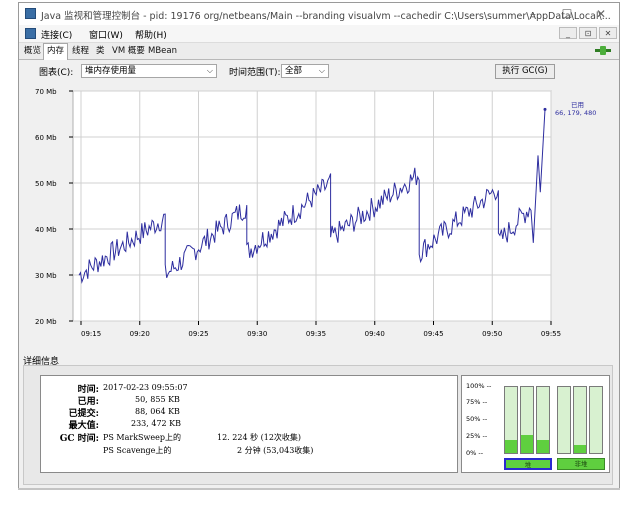  I want to click on internal-close-button: ✕, so click(608, 33).